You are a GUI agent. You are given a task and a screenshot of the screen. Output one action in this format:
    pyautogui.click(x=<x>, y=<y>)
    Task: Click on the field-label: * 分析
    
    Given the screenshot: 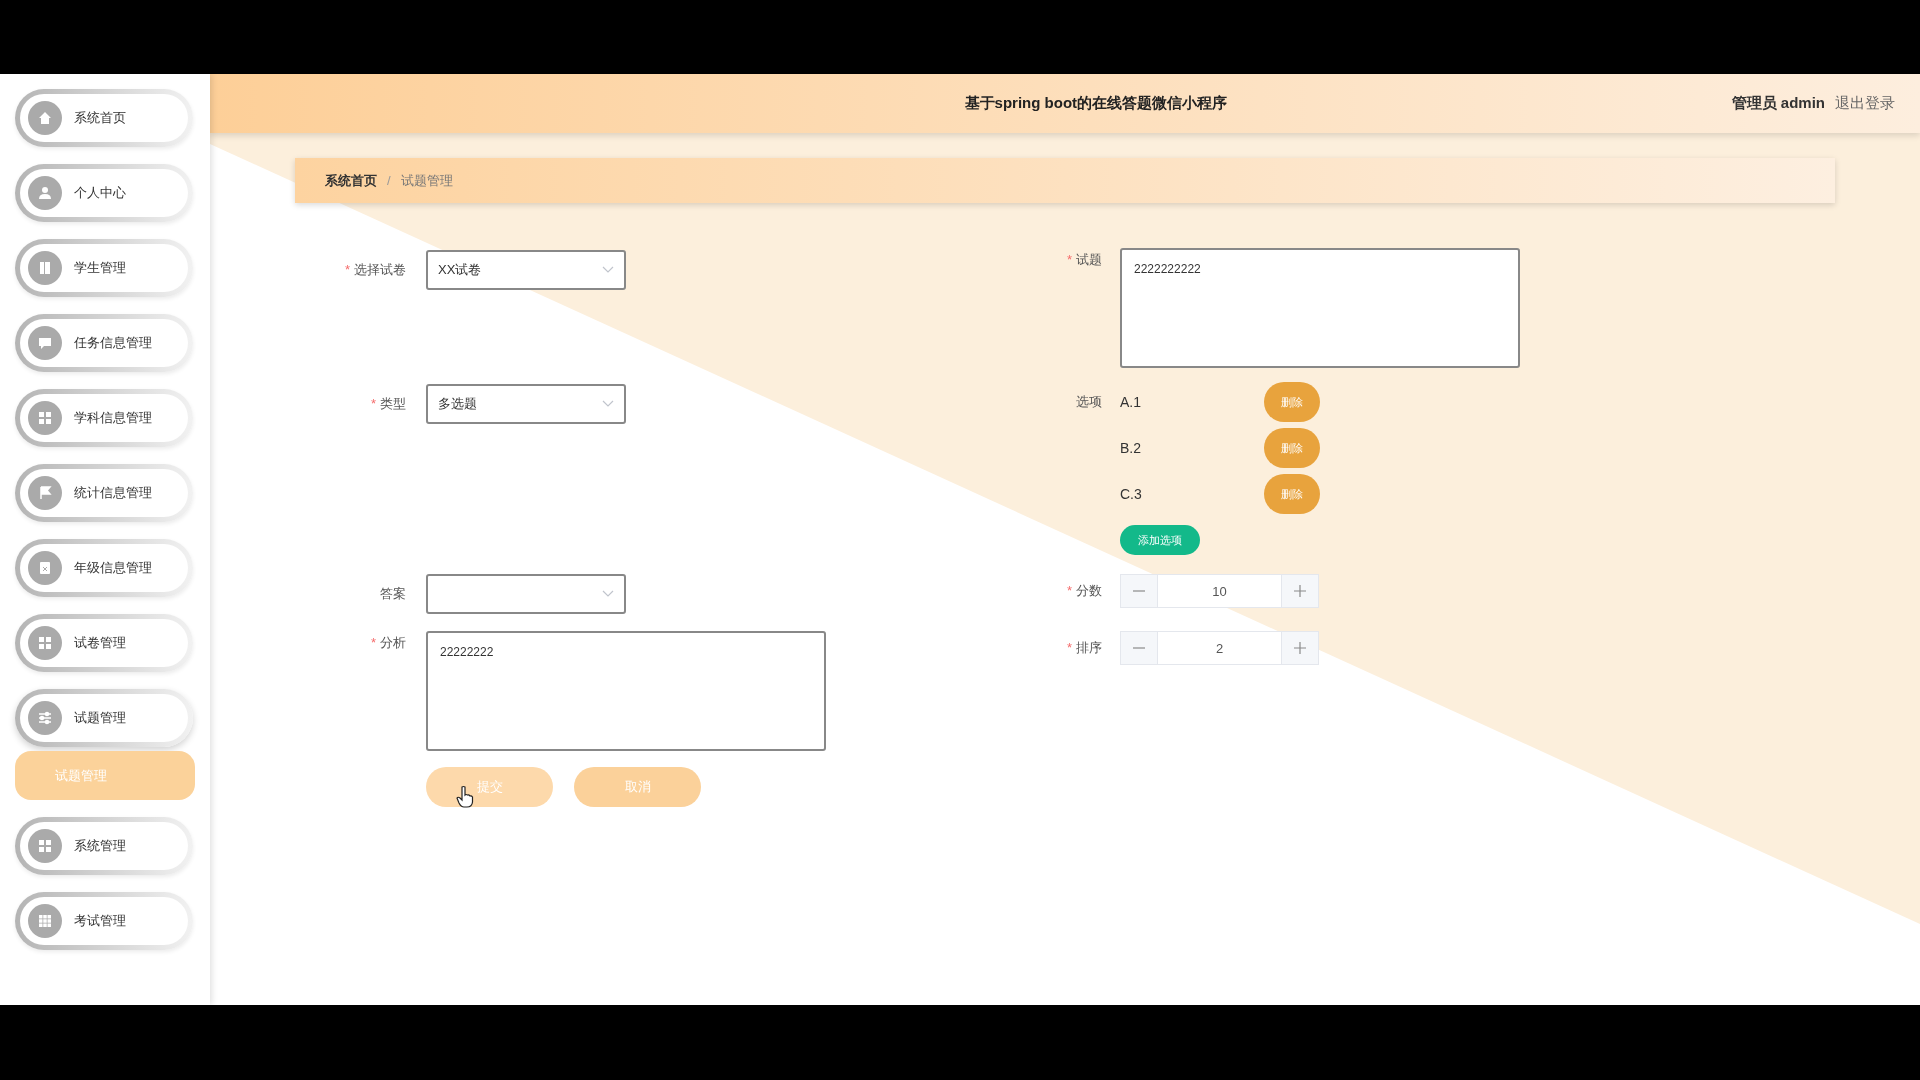 What is the action you would take?
    pyautogui.click(x=388, y=643)
    